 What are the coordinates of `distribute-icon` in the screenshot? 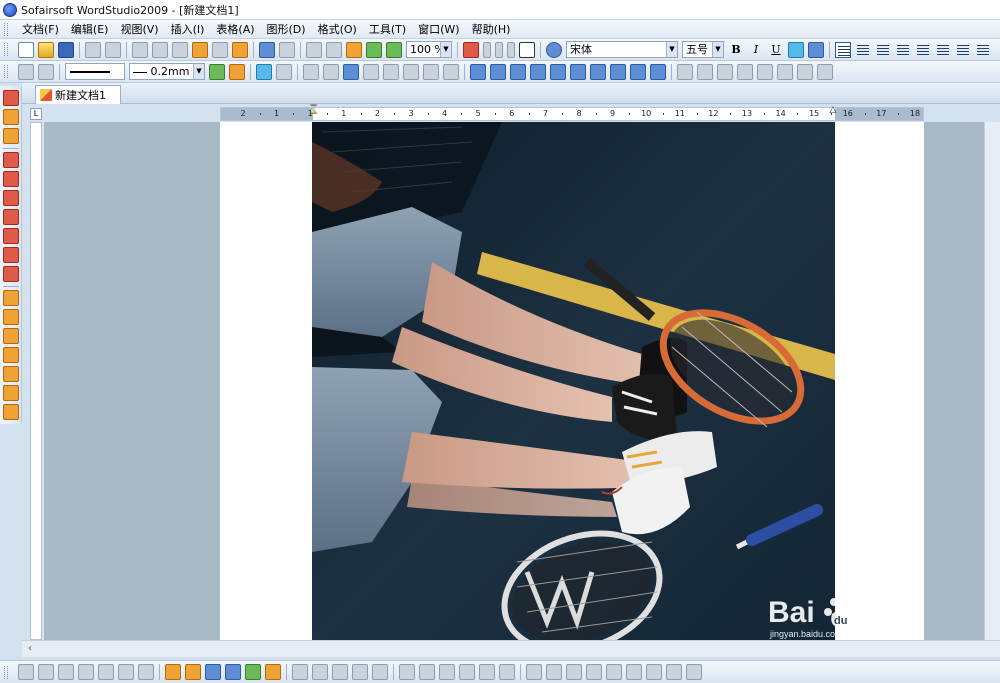 It's located at (427, 672).